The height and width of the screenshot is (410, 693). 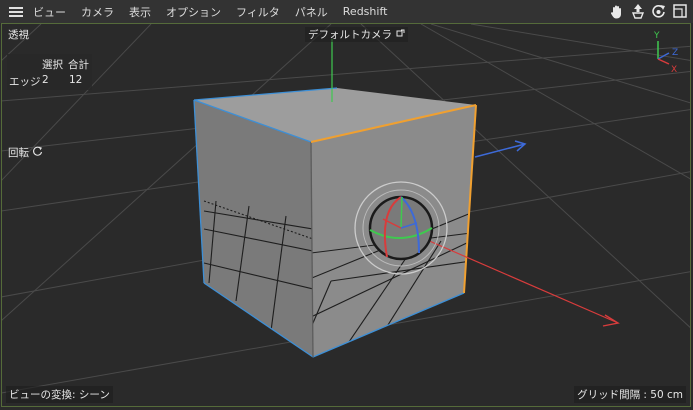 I want to click on camera-link-icon, so click(x=400, y=33).